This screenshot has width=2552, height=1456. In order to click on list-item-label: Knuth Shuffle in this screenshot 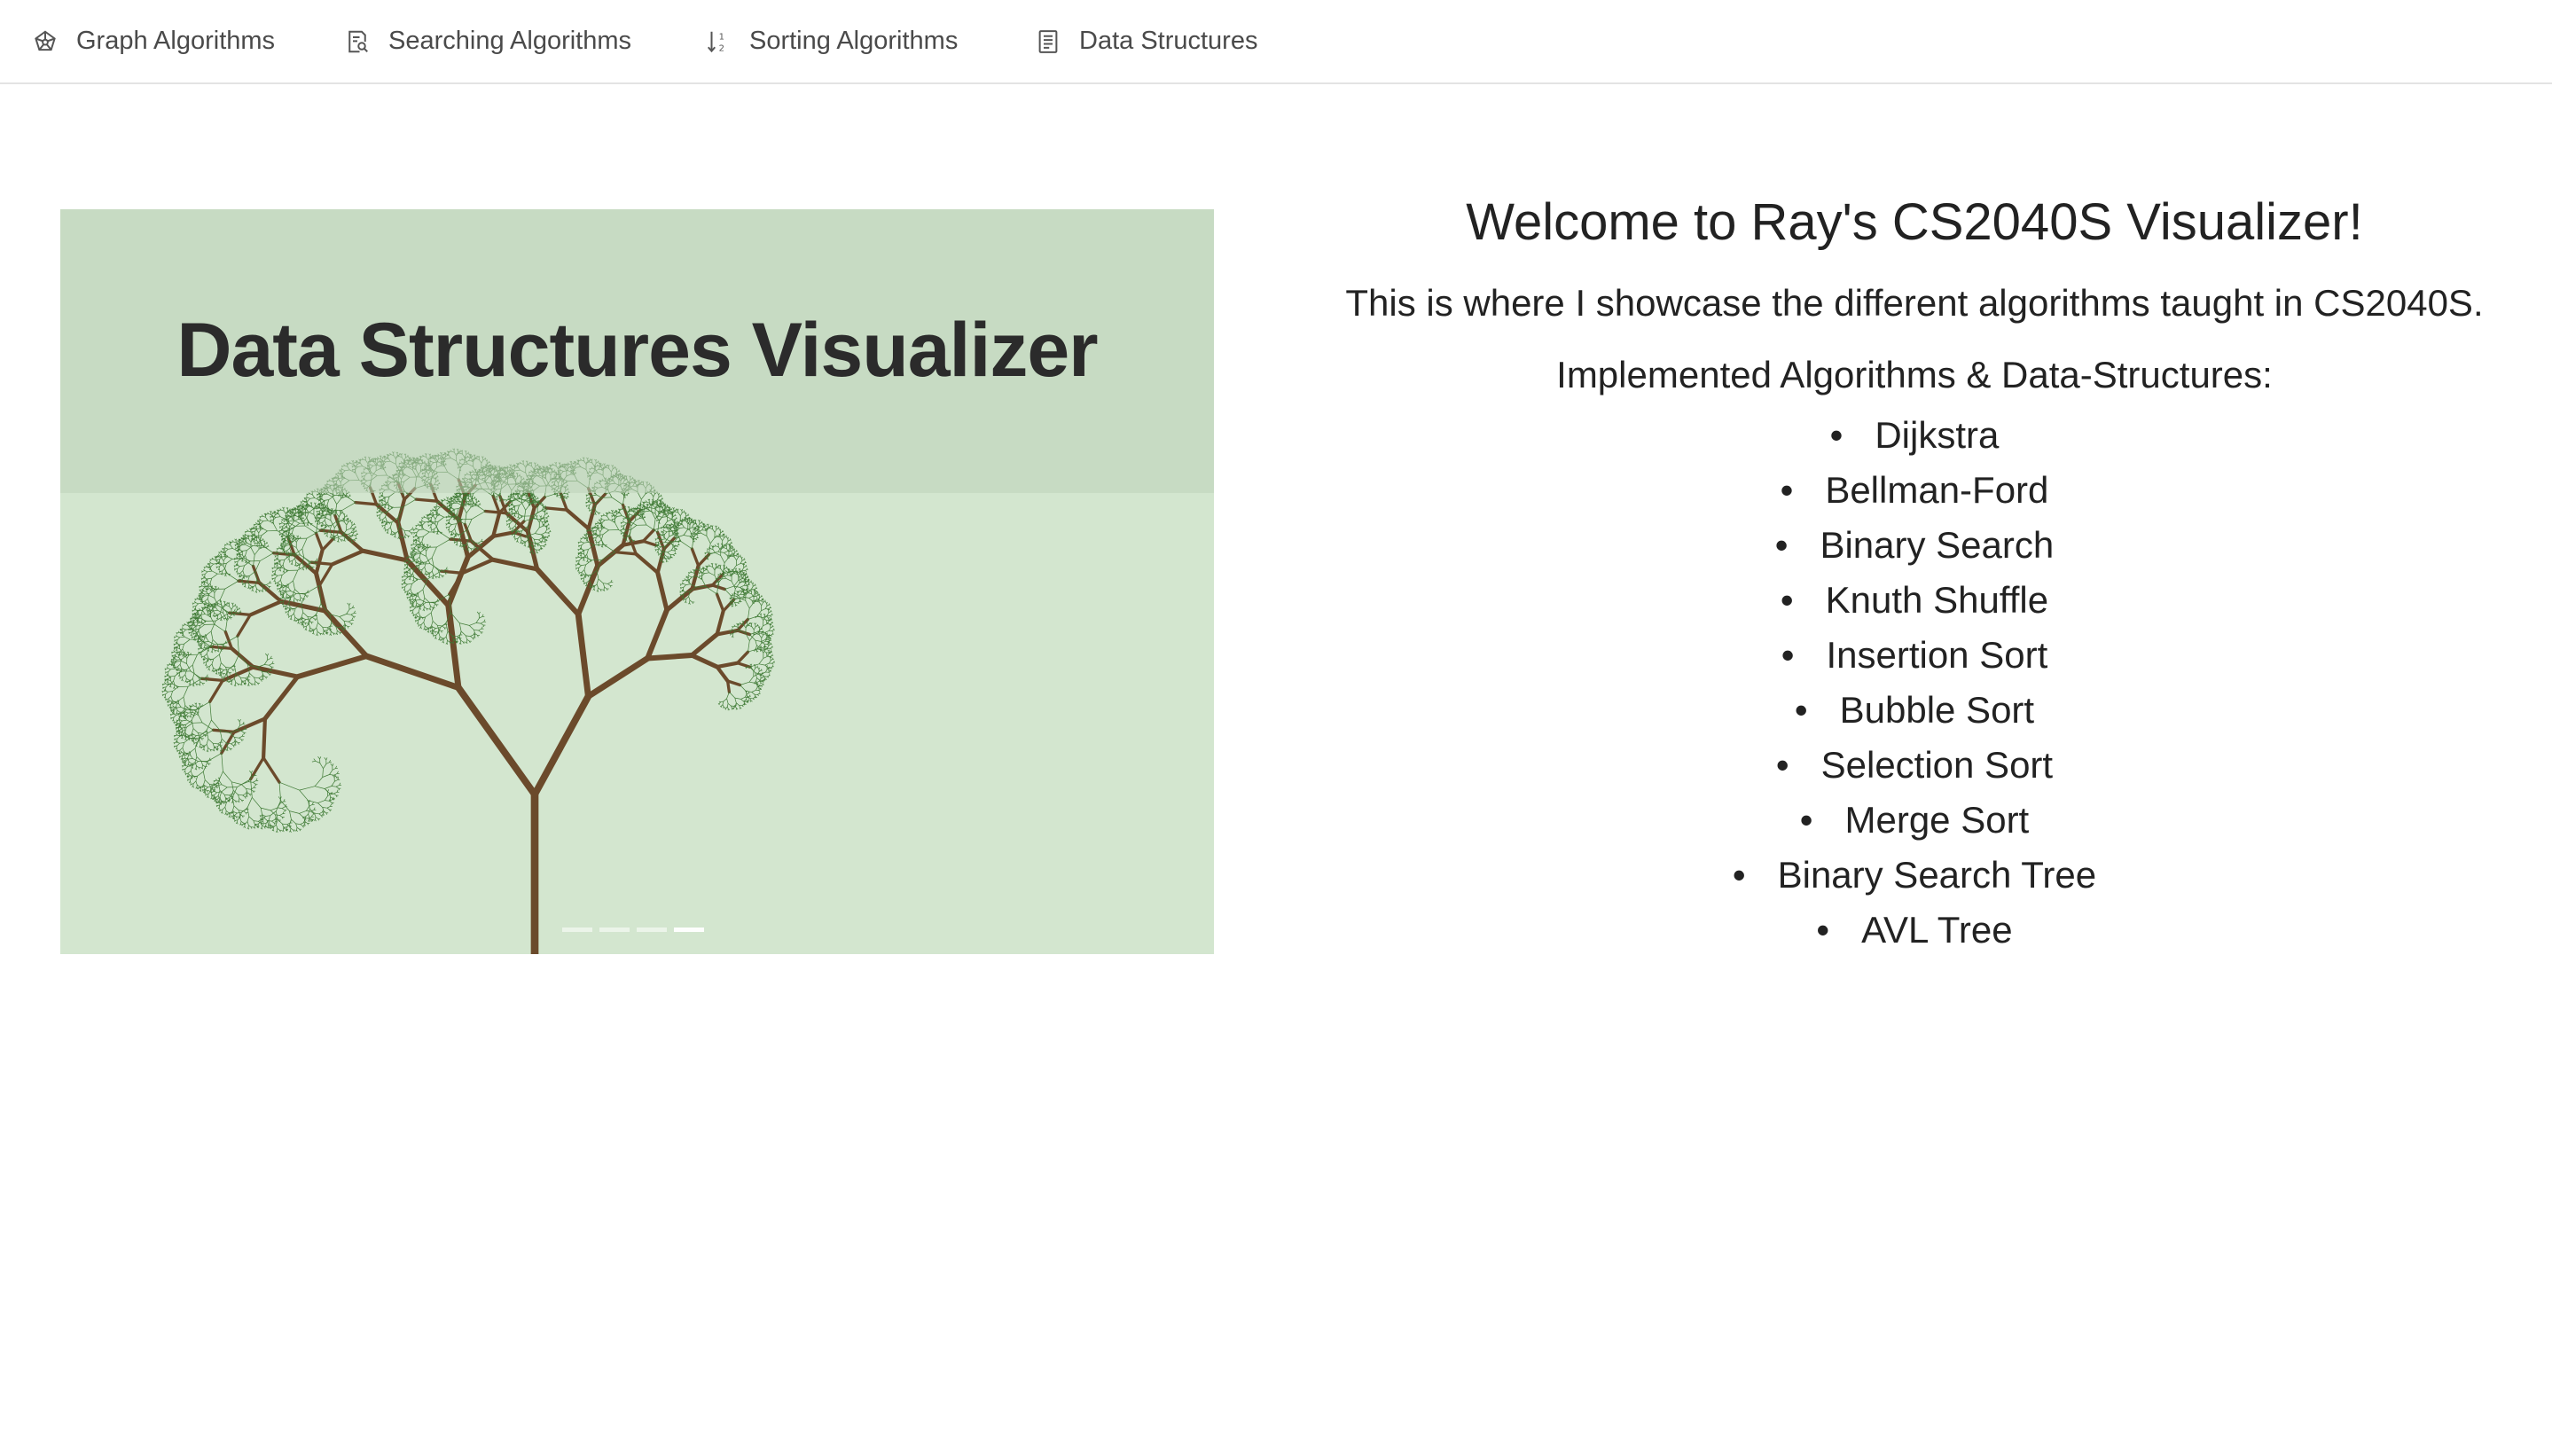, I will do `click(1937, 600)`.